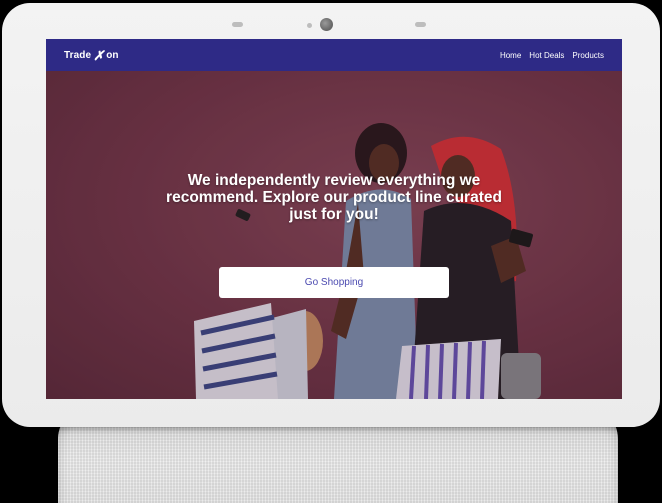  Describe the element at coordinates (326, 24) in the screenshot. I see `camera-icon` at that location.